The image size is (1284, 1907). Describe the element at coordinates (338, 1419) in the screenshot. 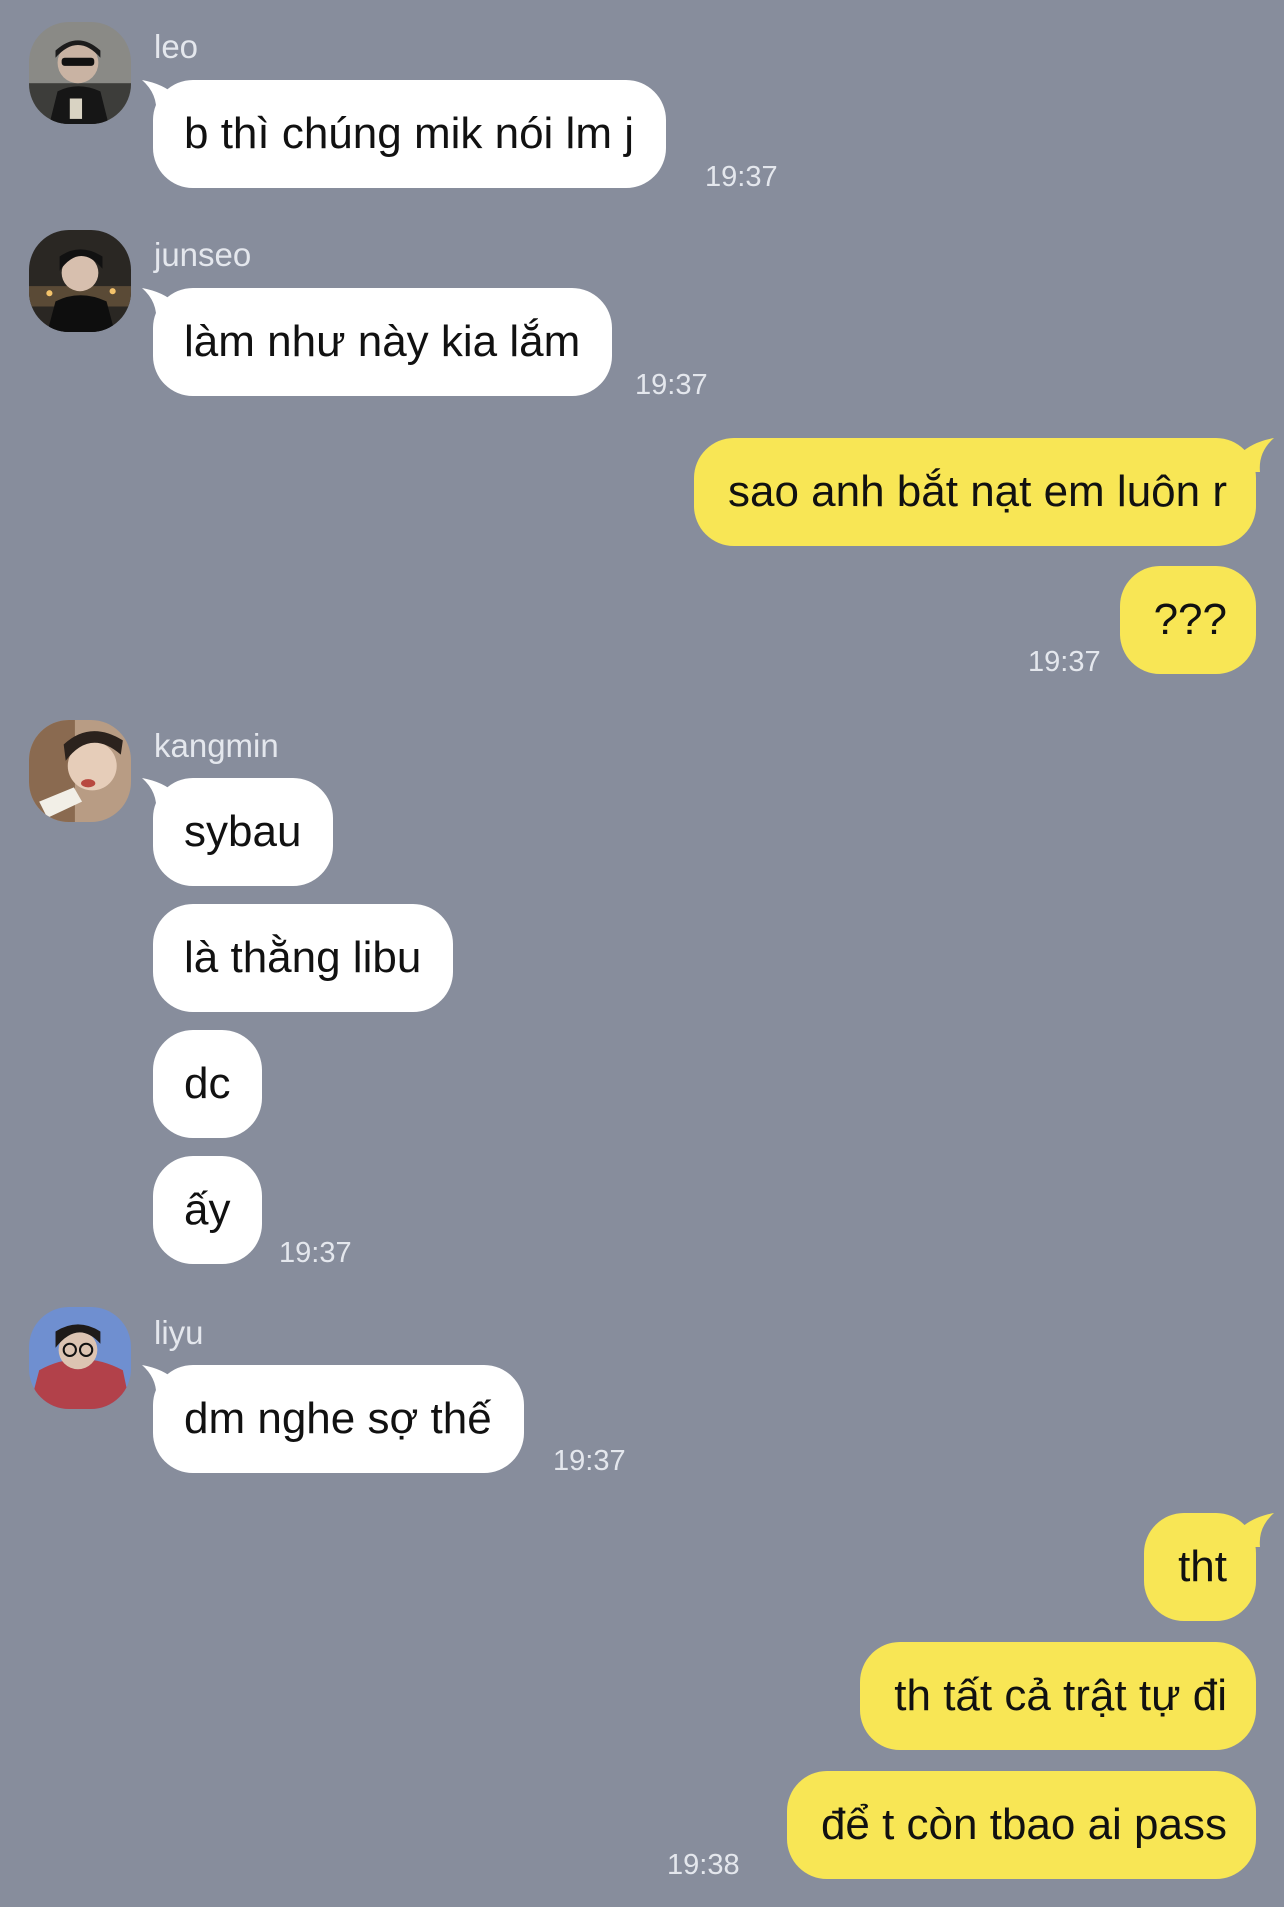

I see `message-bubble: dm nghe sợ thế` at that location.